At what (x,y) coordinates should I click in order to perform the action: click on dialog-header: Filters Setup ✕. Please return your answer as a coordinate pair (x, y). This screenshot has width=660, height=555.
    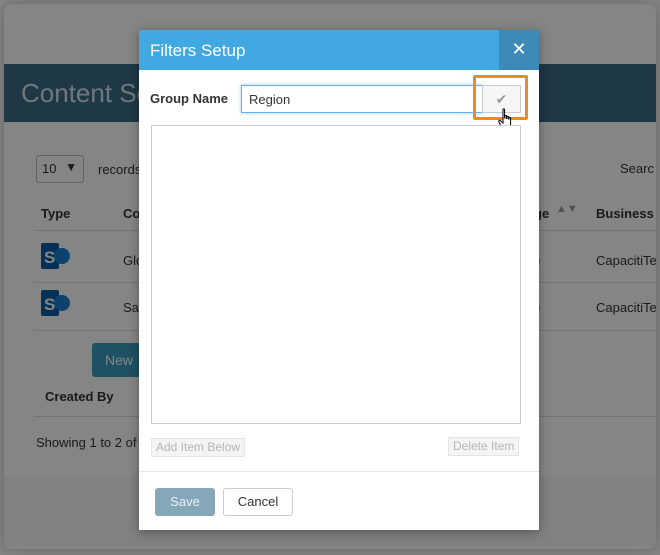
    Looking at the image, I should click on (339, 50).